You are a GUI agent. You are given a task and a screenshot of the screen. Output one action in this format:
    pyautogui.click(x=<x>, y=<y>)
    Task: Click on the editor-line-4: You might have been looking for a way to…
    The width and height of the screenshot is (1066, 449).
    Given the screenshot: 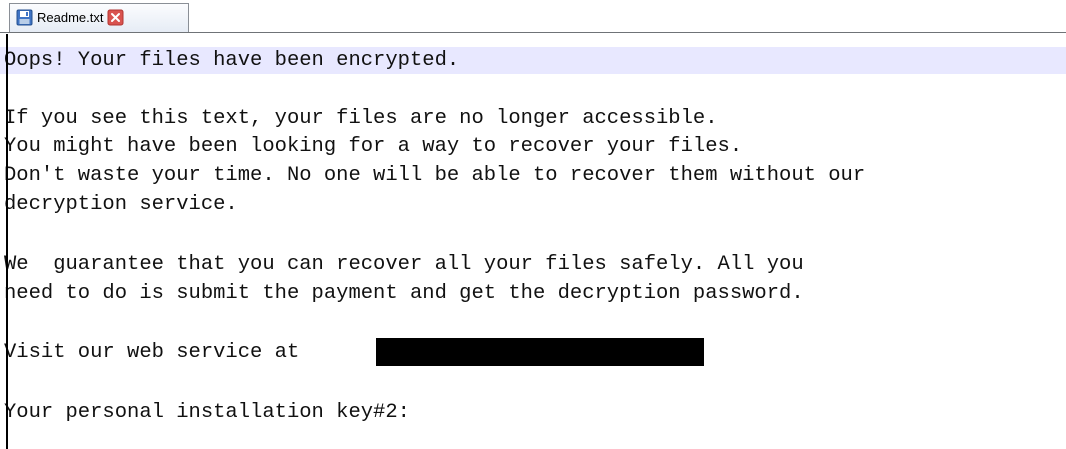 What is the action you would take?
    pyautogui.click(x=373, y=146)
    